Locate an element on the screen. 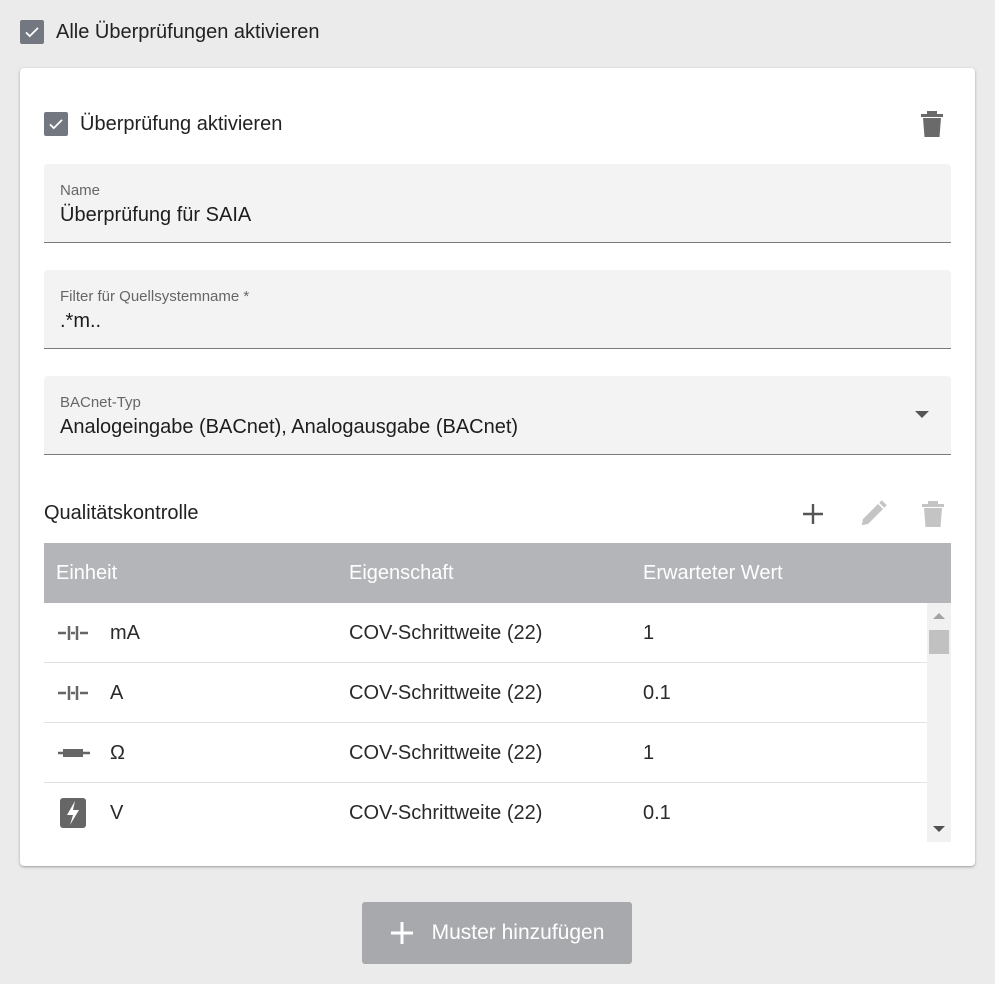 The image size is (995, 984). quality-toolbar is located at coordinates (873, 514).